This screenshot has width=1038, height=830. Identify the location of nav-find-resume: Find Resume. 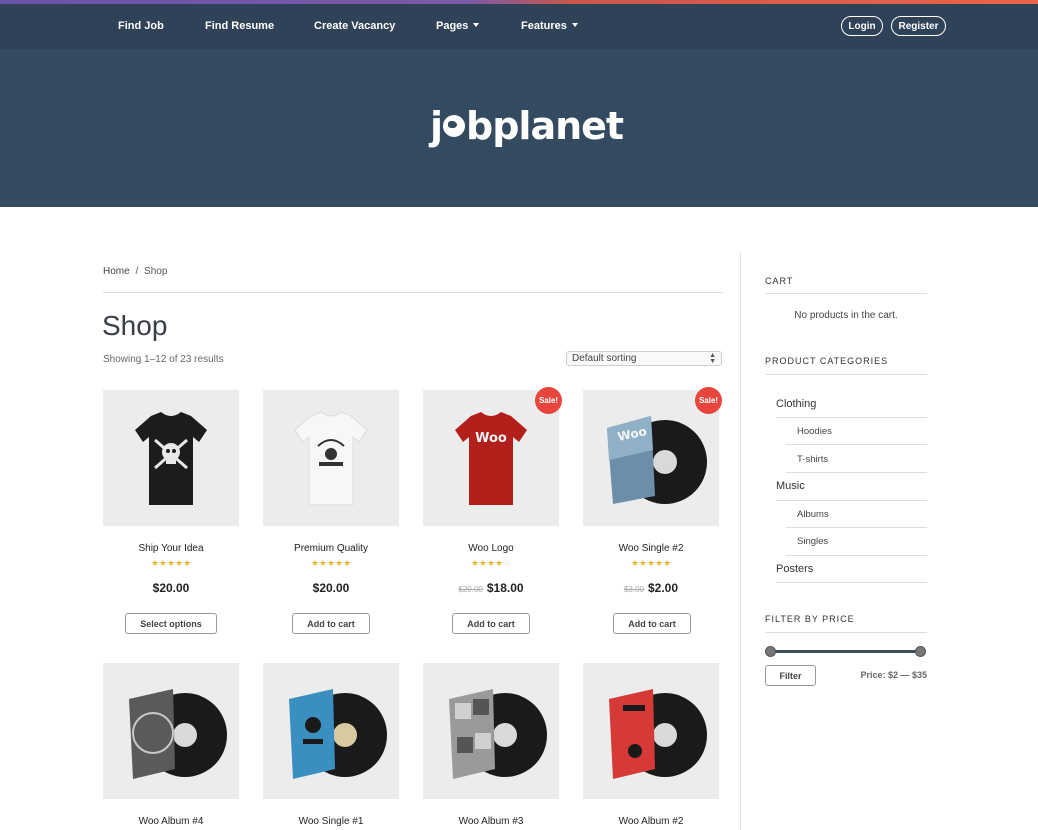
(239, 26).